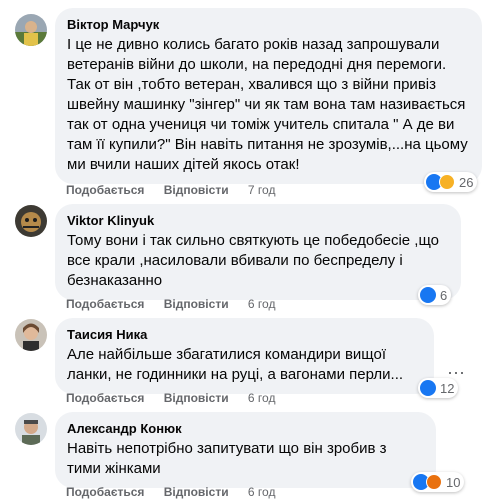 This screenshot has width=495, height=501. I want to click on reaction-count: 6, so click(444, 295).